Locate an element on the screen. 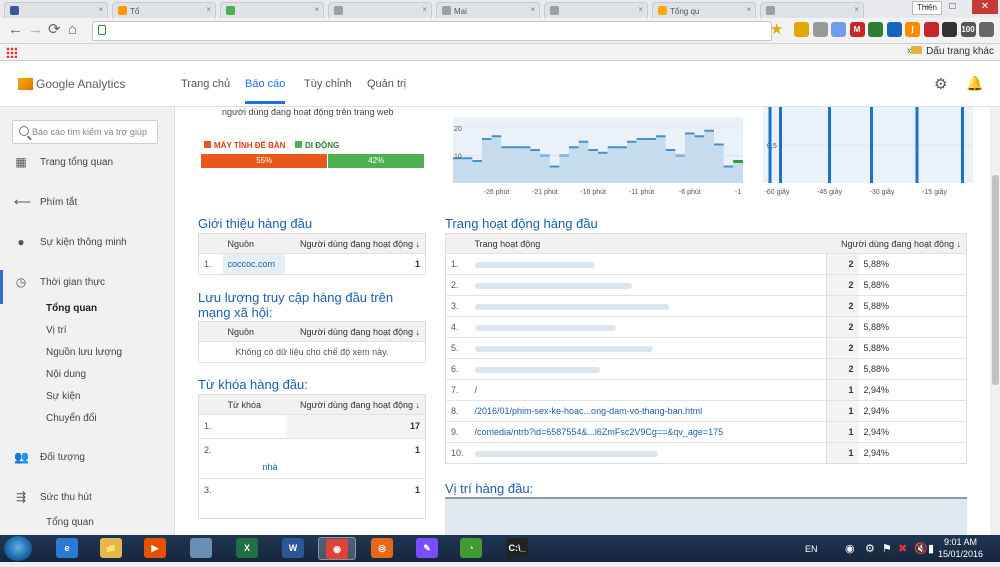 The height and width of the screenshot is (567, 1000). clock-date: 15/01/2016 is located at coordinates (960, 554).